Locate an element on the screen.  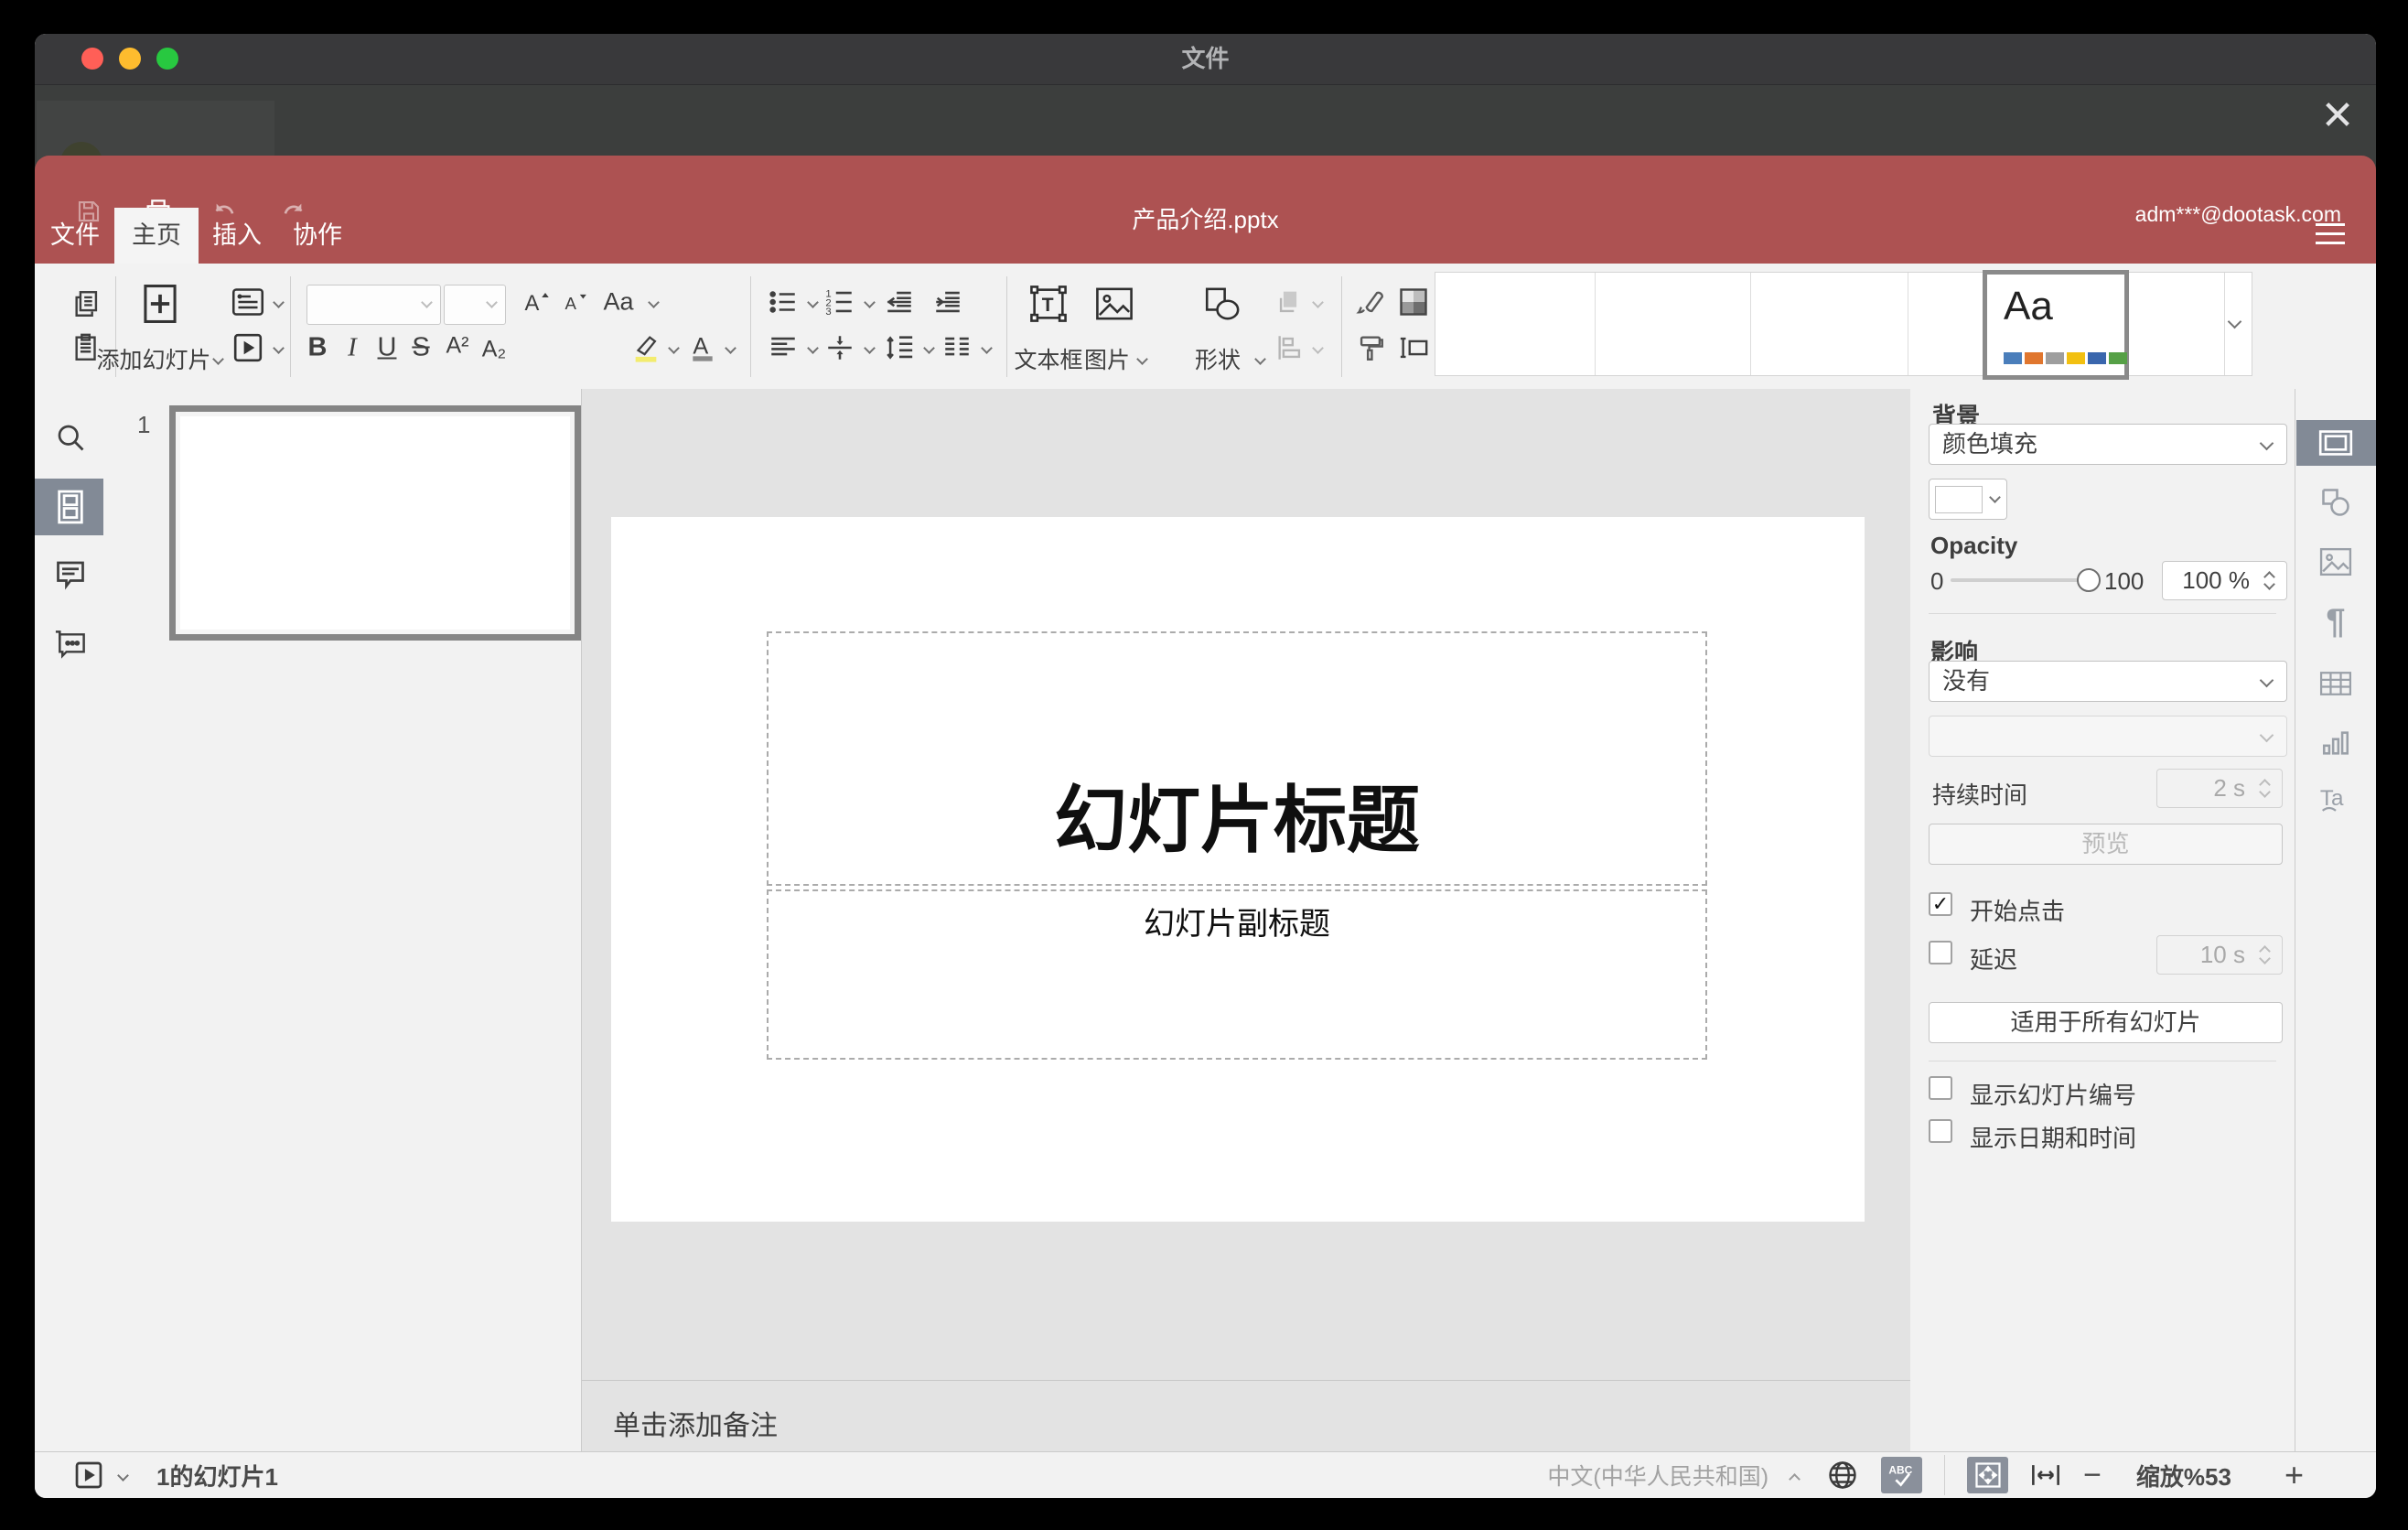
change-case-button: Aa is located at coordinates (618, 302).